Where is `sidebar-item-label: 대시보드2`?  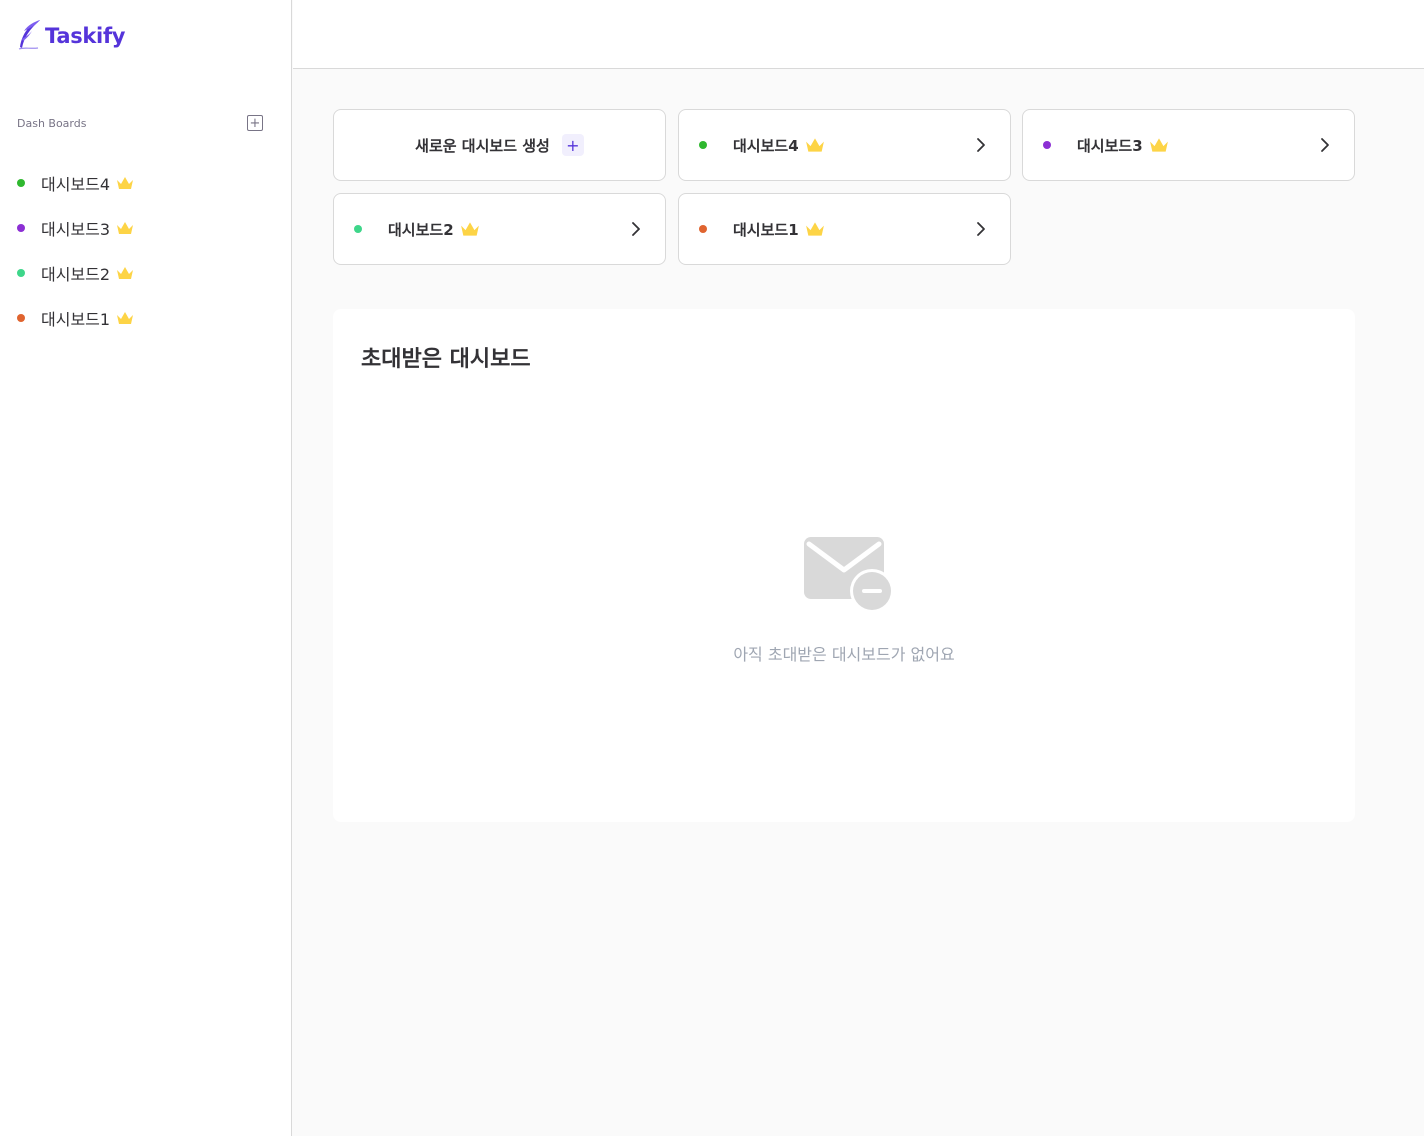 sidebar-item-label: 대시보드2 is located at coordinates (76, 274).